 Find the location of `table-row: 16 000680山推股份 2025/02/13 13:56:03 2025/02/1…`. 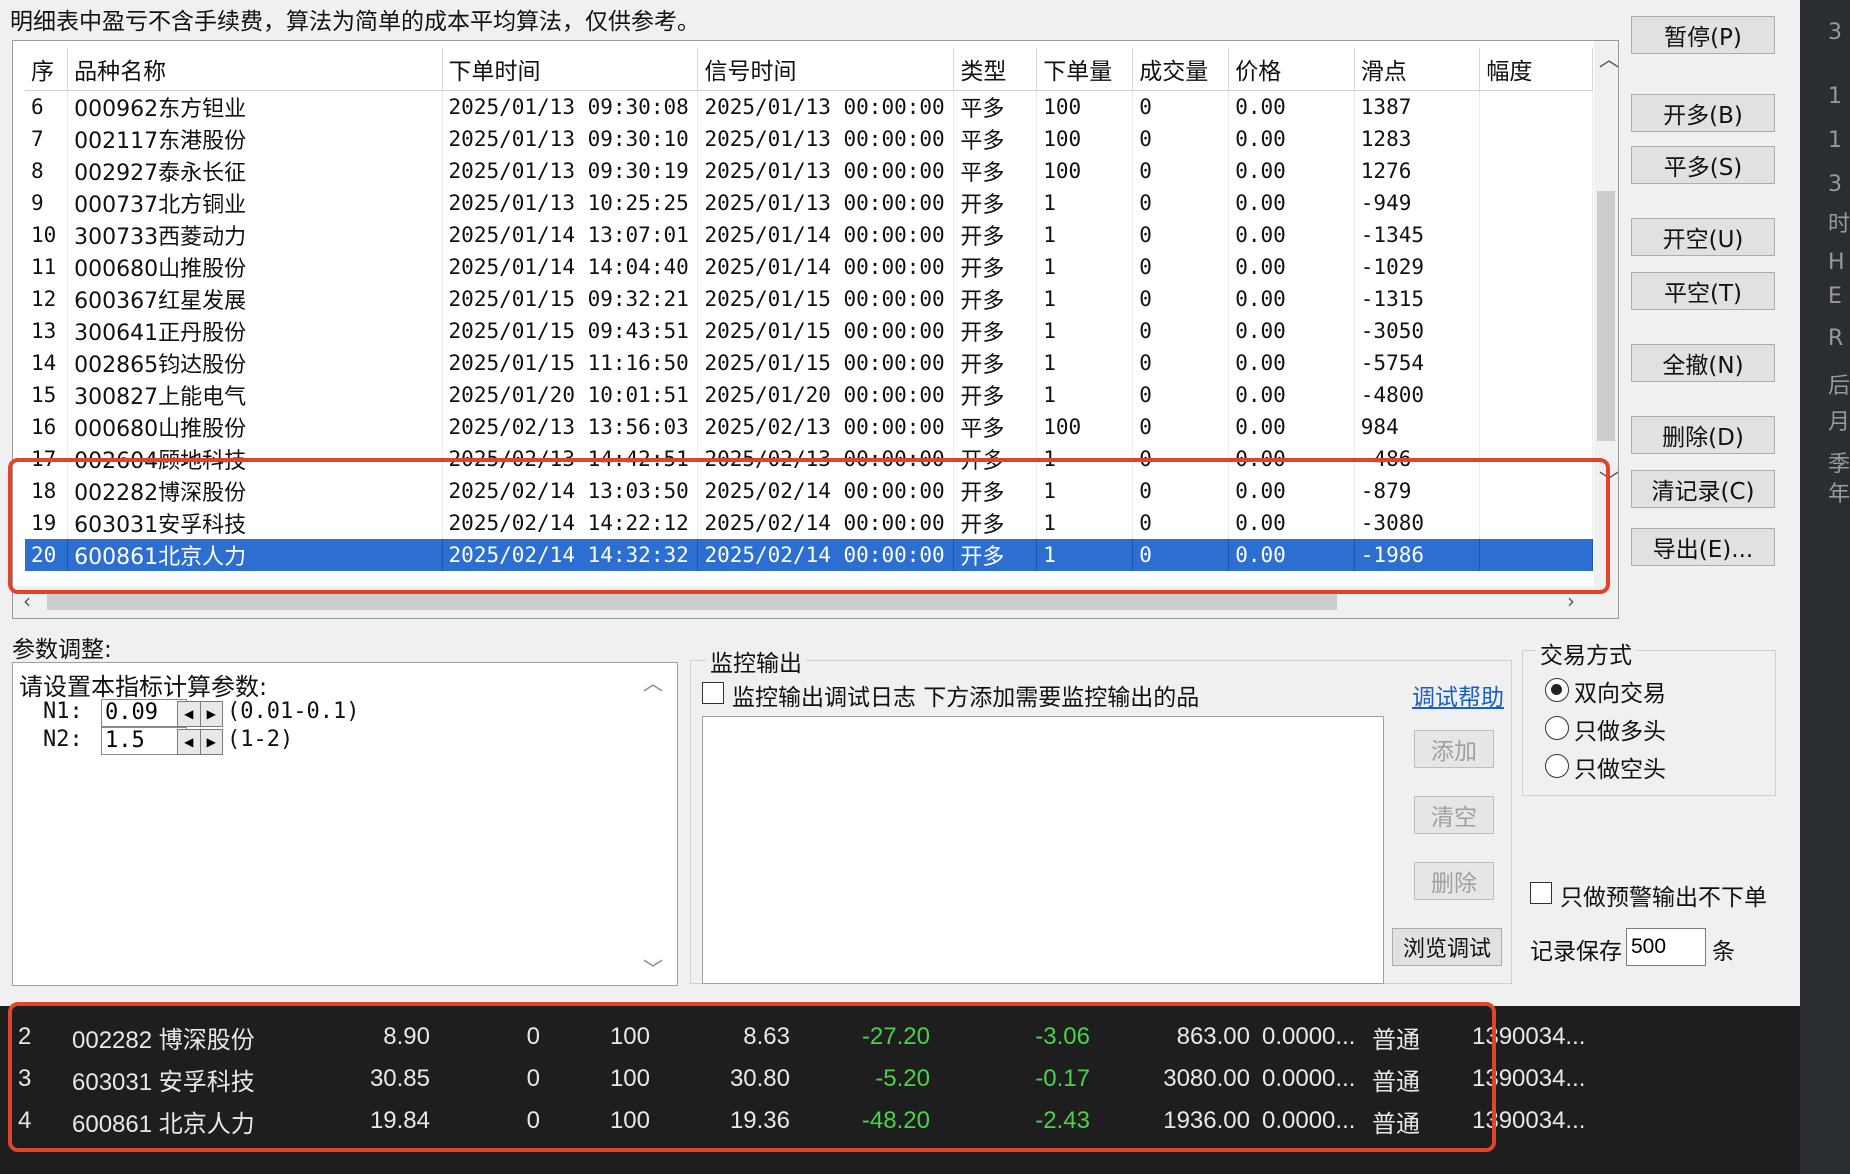

table-row: 16 000680山推股份 2025/02/13 13:56:03 2025/02/1… is located at coordinates (809, 427).